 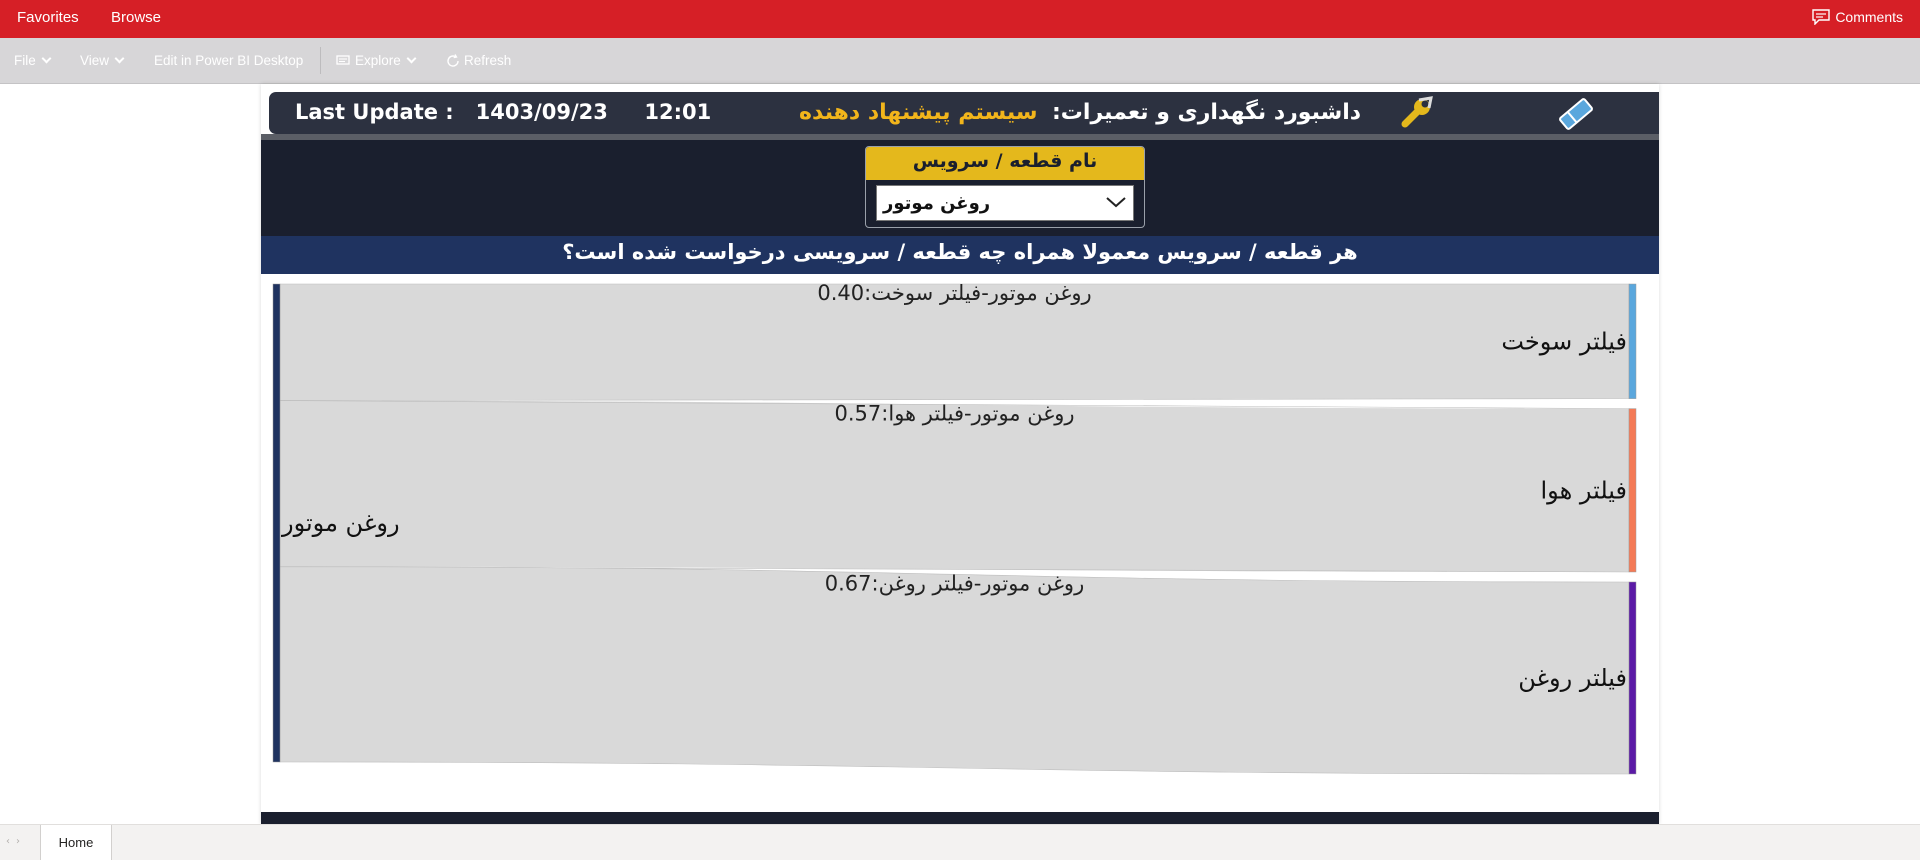 I want to click on sankey-link-label-1: روغن موتور-فیلتر هوا:0.57, so click(x=955, y=414).